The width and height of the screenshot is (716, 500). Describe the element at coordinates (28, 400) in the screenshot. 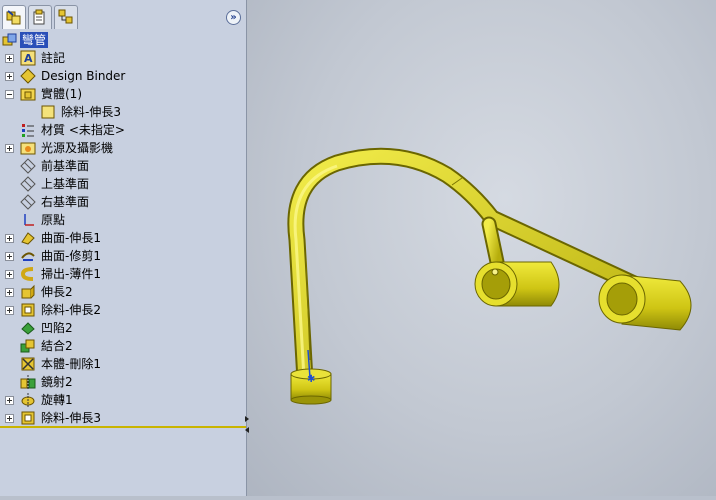

I see `revolve-icon` at that location.